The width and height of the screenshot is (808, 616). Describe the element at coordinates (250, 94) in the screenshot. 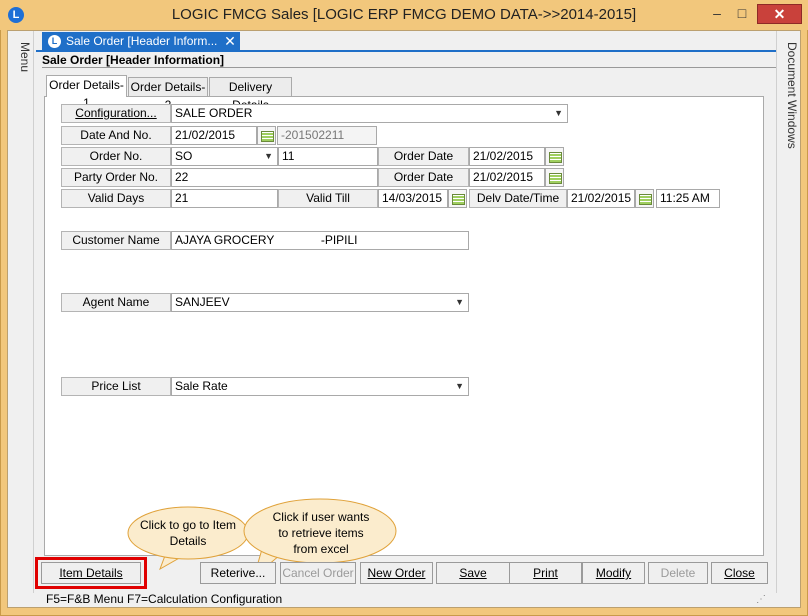

I see `tab-delivery-details: Delivery Details` at that location.